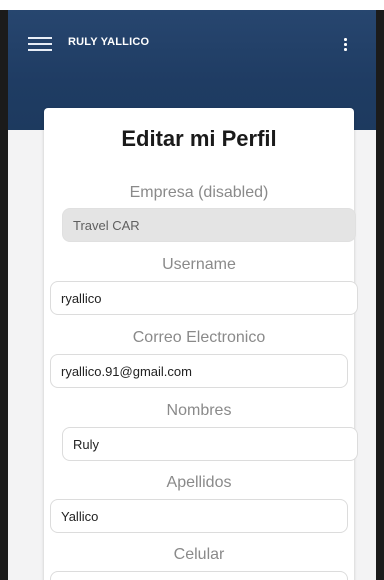 The width and height of the screenshot is (384, 580). Describe the element at coordinates (210, 444) in the screenshot. I see `nombres-field` at that location.